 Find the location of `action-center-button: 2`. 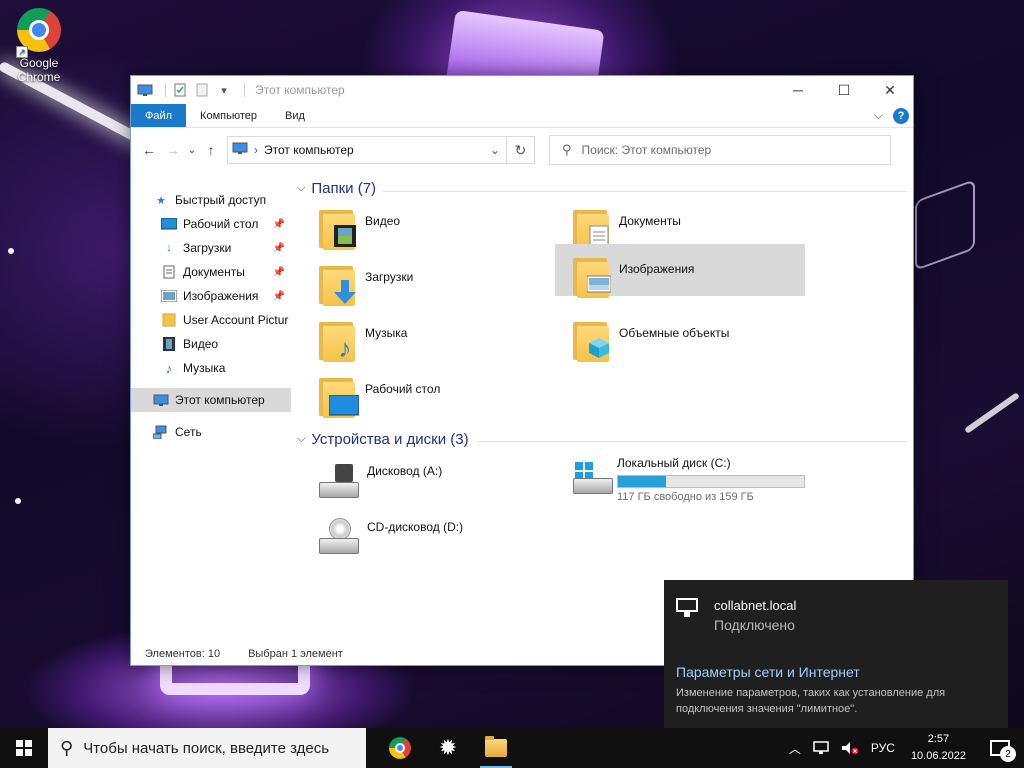

action-center-button: 2 is located at coordinates (1000, 748).